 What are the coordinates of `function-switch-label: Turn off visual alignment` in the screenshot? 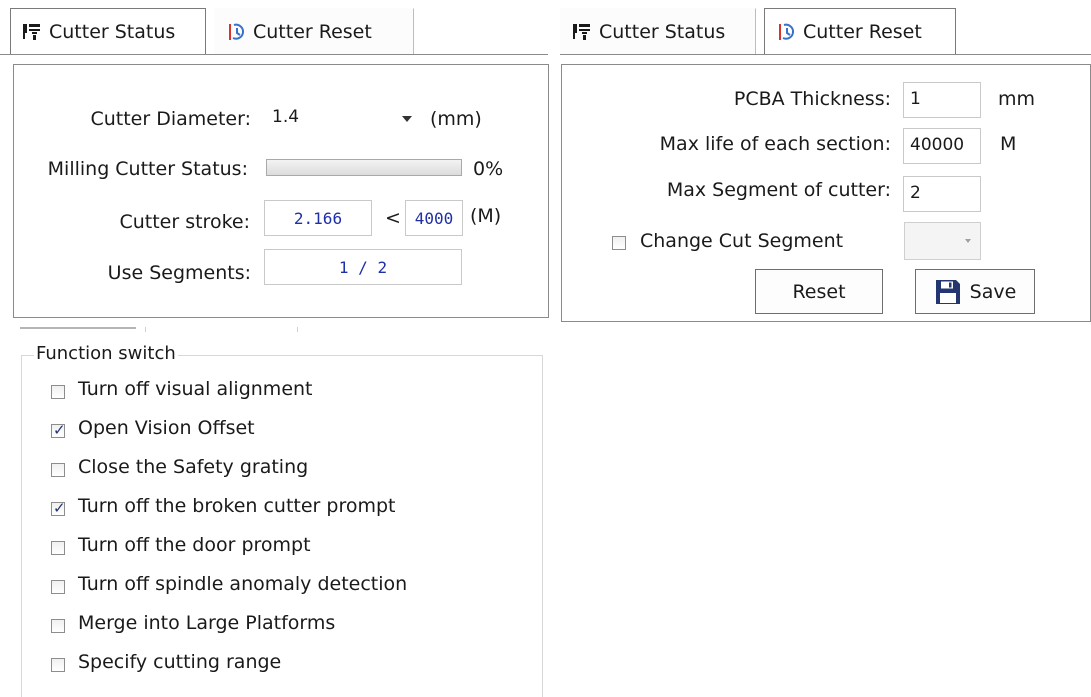 It's located at (195, 389).